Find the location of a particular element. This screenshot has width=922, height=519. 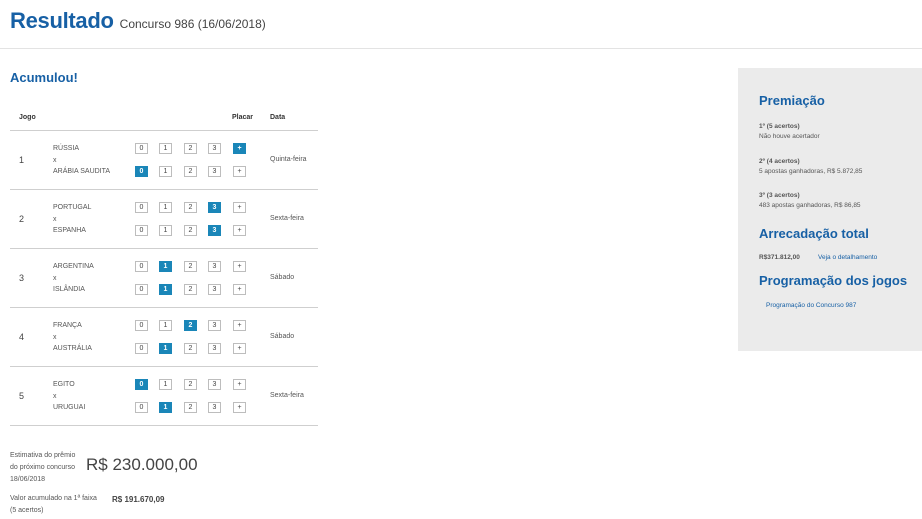

game-number: 3 is located at coordinates (22, 278).